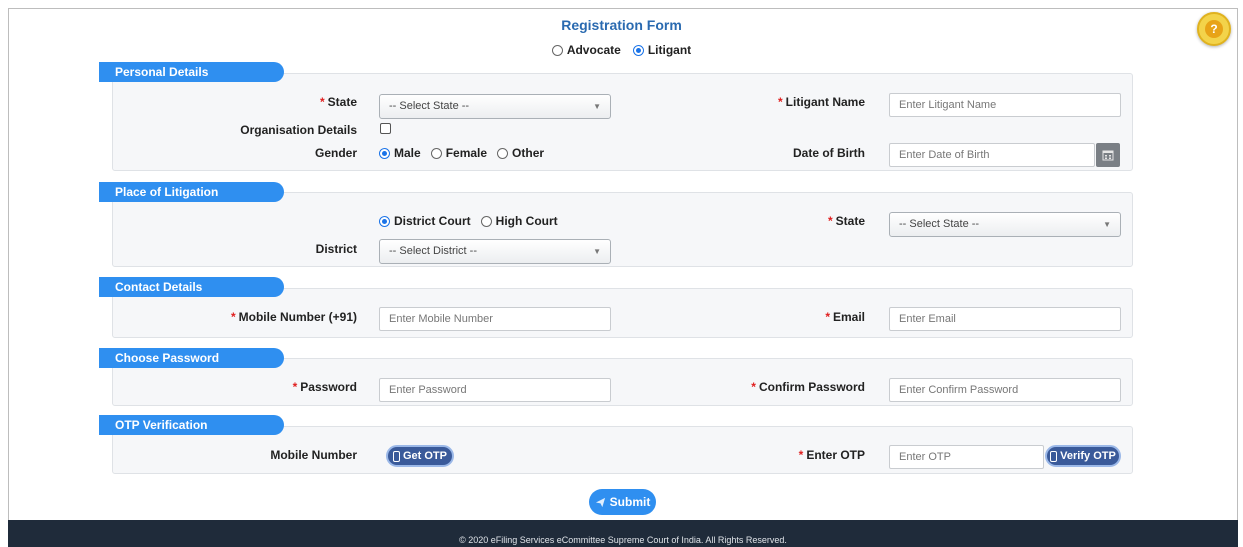 The width and height of the screenshot is (1243, 547). Describe the element at coordinates (622, 502) in the screenshot. I see `submit-button: Submit` at that location.